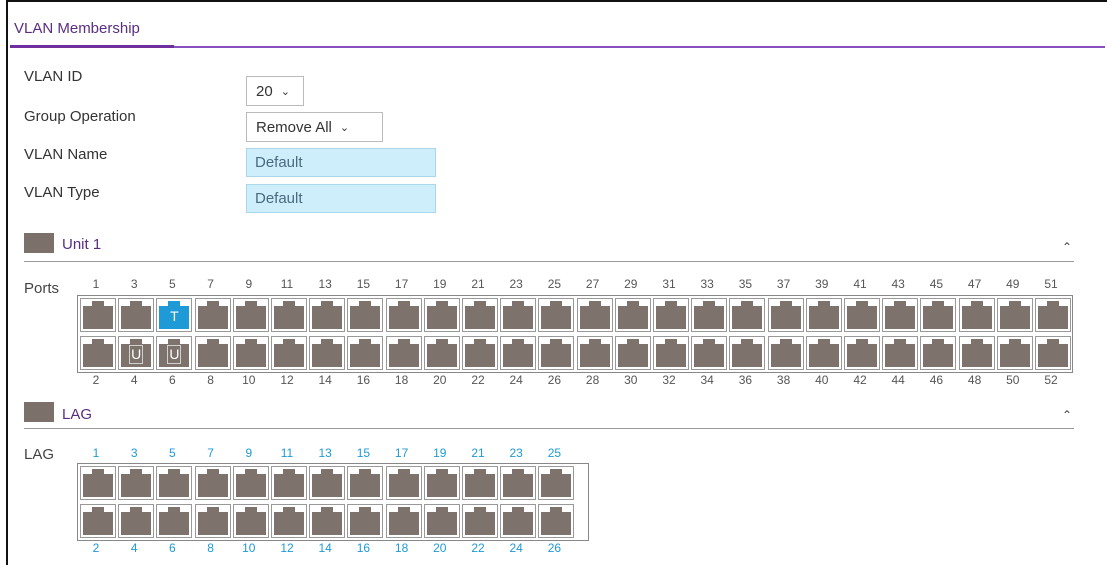  I want to click on port-6: U, so click(174, 353).